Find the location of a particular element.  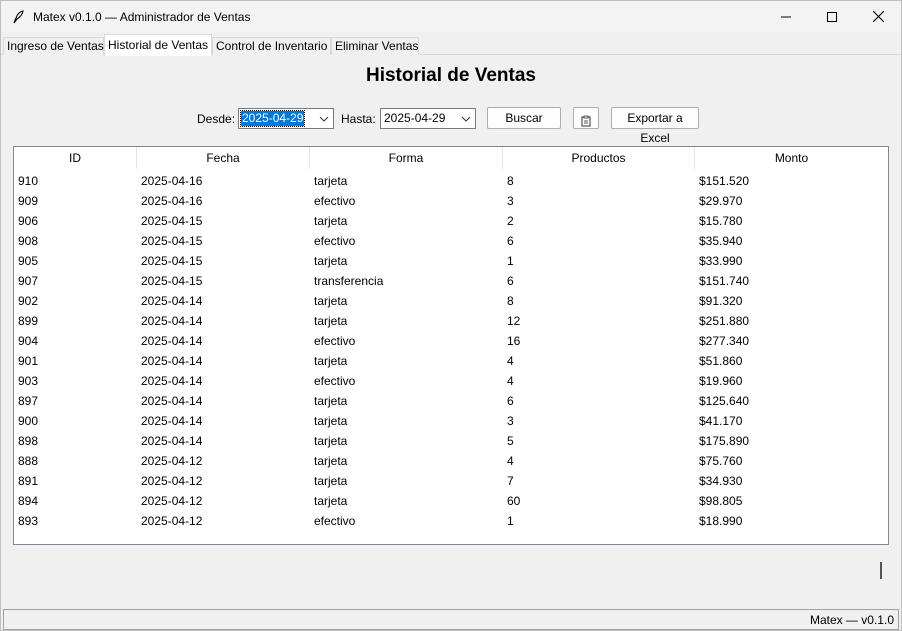

table-row: 898 2025-04-14 tarjeta 5 $175.890 is located at coordinates (451, 441).